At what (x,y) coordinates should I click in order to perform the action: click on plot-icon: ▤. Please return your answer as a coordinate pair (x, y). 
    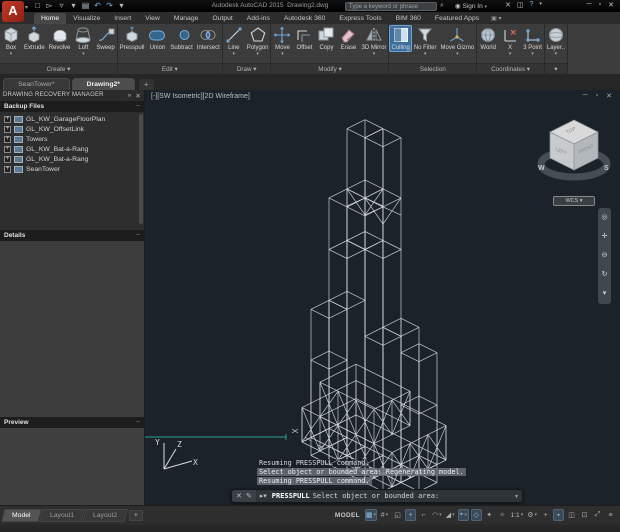
    Looking at the image, I should click on (85, 6).